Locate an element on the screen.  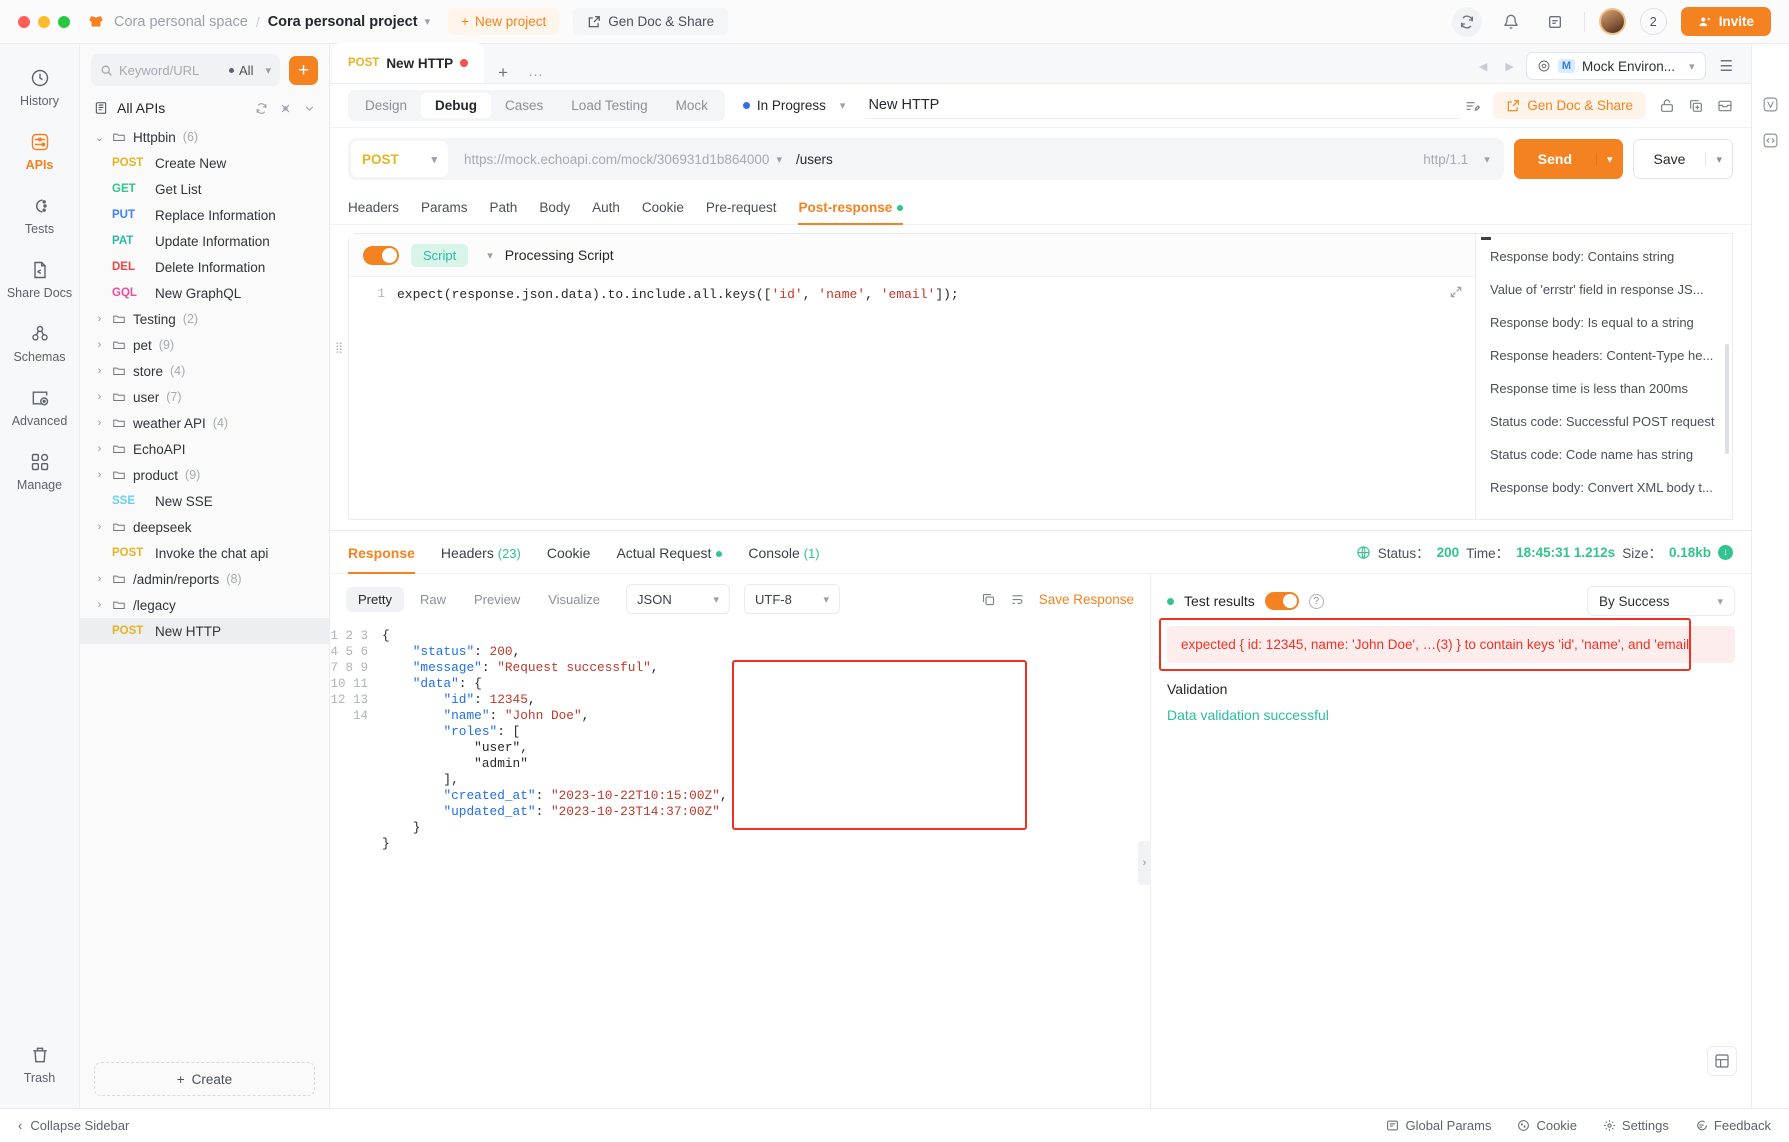
tree-folder: › deepseek is located at coordinates (204, 527).